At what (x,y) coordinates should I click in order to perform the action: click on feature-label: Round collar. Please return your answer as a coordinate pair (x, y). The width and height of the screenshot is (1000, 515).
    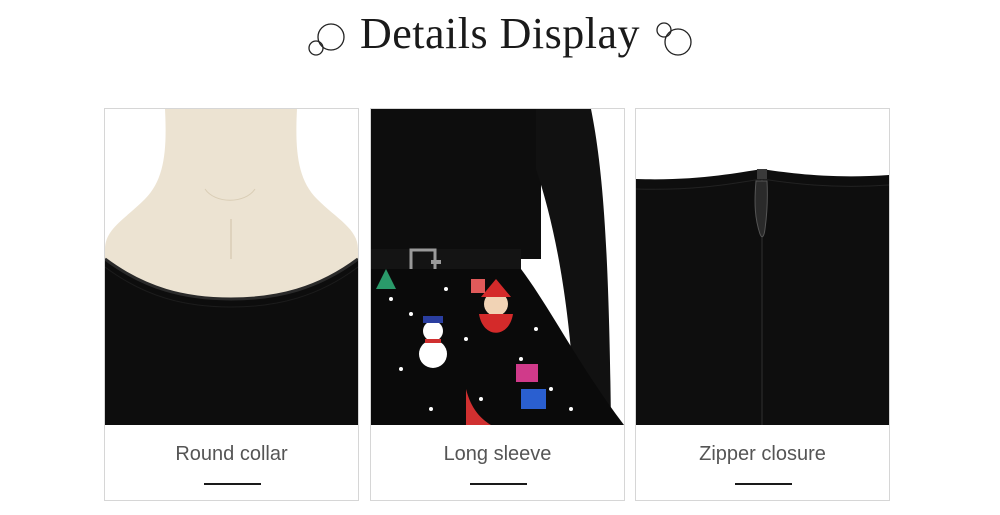
    Looking at the image, I should click on (231, 454).